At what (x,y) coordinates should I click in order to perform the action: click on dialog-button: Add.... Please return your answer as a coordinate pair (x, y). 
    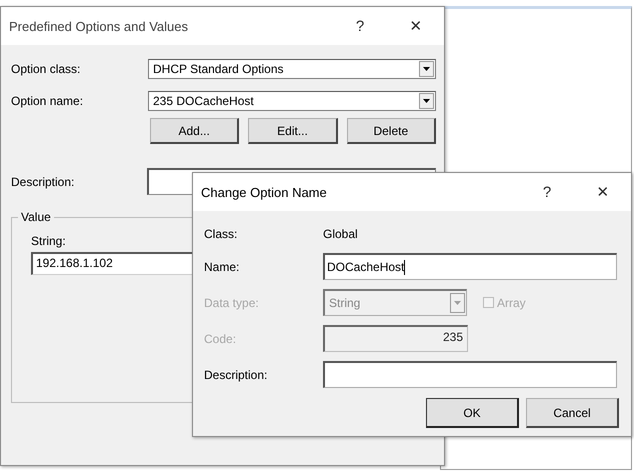
    Looking at the image, I should click on (195, 131).